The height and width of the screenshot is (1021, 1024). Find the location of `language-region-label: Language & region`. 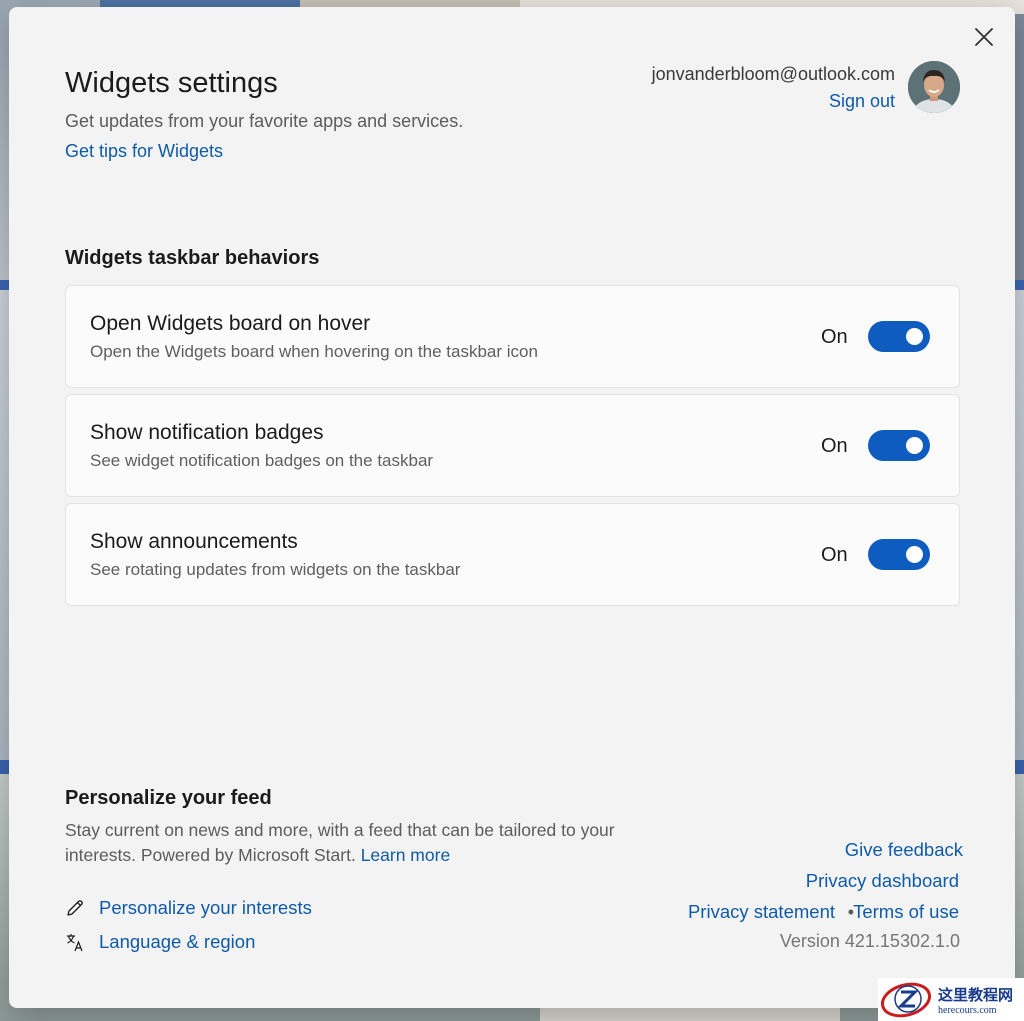

language-region-label: Language & region is located at coordinates (177, 941).